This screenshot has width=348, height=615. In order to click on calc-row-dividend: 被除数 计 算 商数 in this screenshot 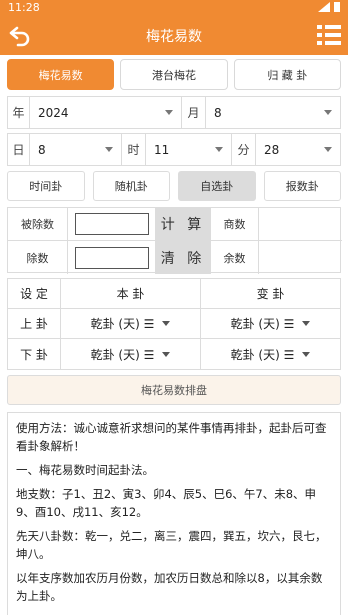, I will do `click(175, 224)`.